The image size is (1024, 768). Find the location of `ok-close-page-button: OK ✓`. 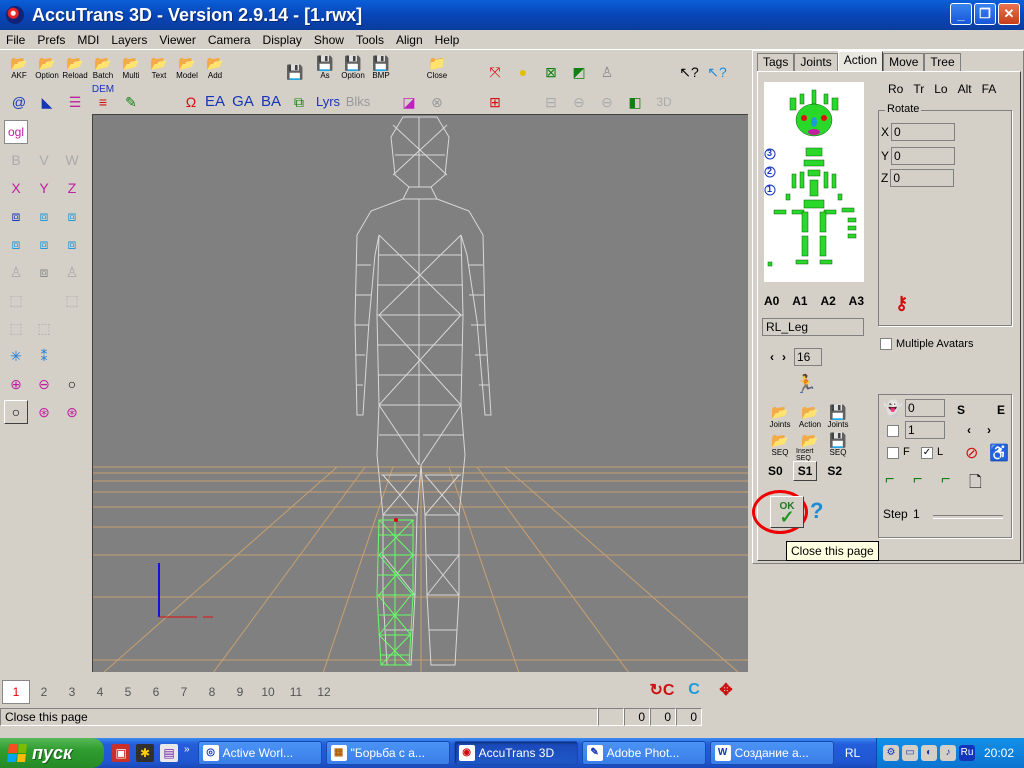

ok-close-page-button: OK ✓ is located at coordinates (787, 512).